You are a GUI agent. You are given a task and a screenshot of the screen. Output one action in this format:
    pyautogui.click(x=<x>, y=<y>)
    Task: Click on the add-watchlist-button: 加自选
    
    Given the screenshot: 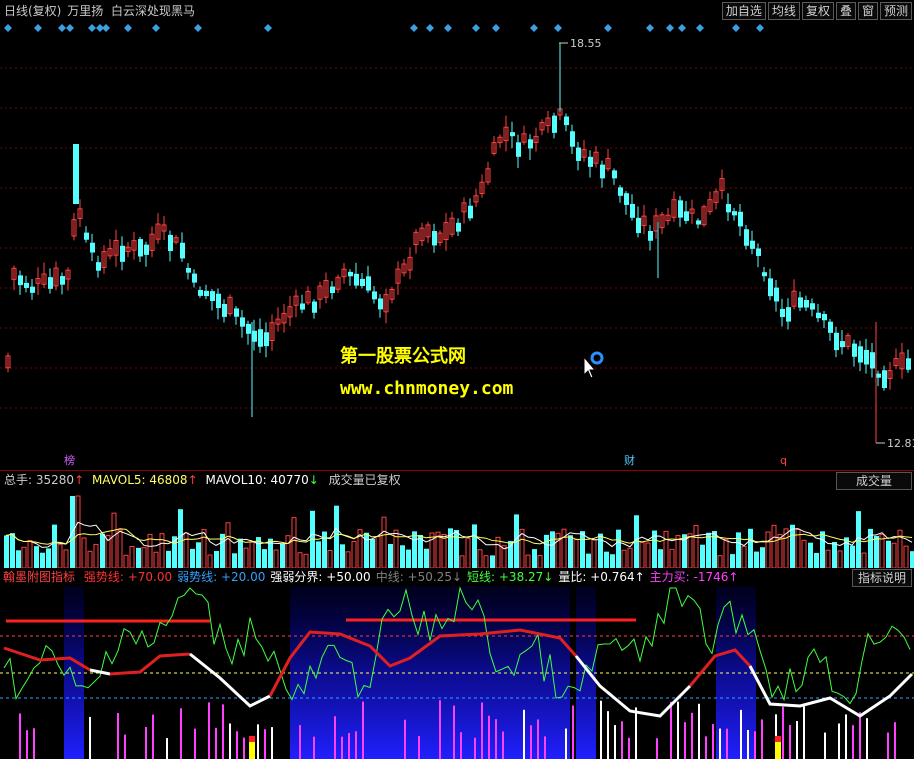 What is the action you would take?
    pyautogui.click(x=743, y=11)
    